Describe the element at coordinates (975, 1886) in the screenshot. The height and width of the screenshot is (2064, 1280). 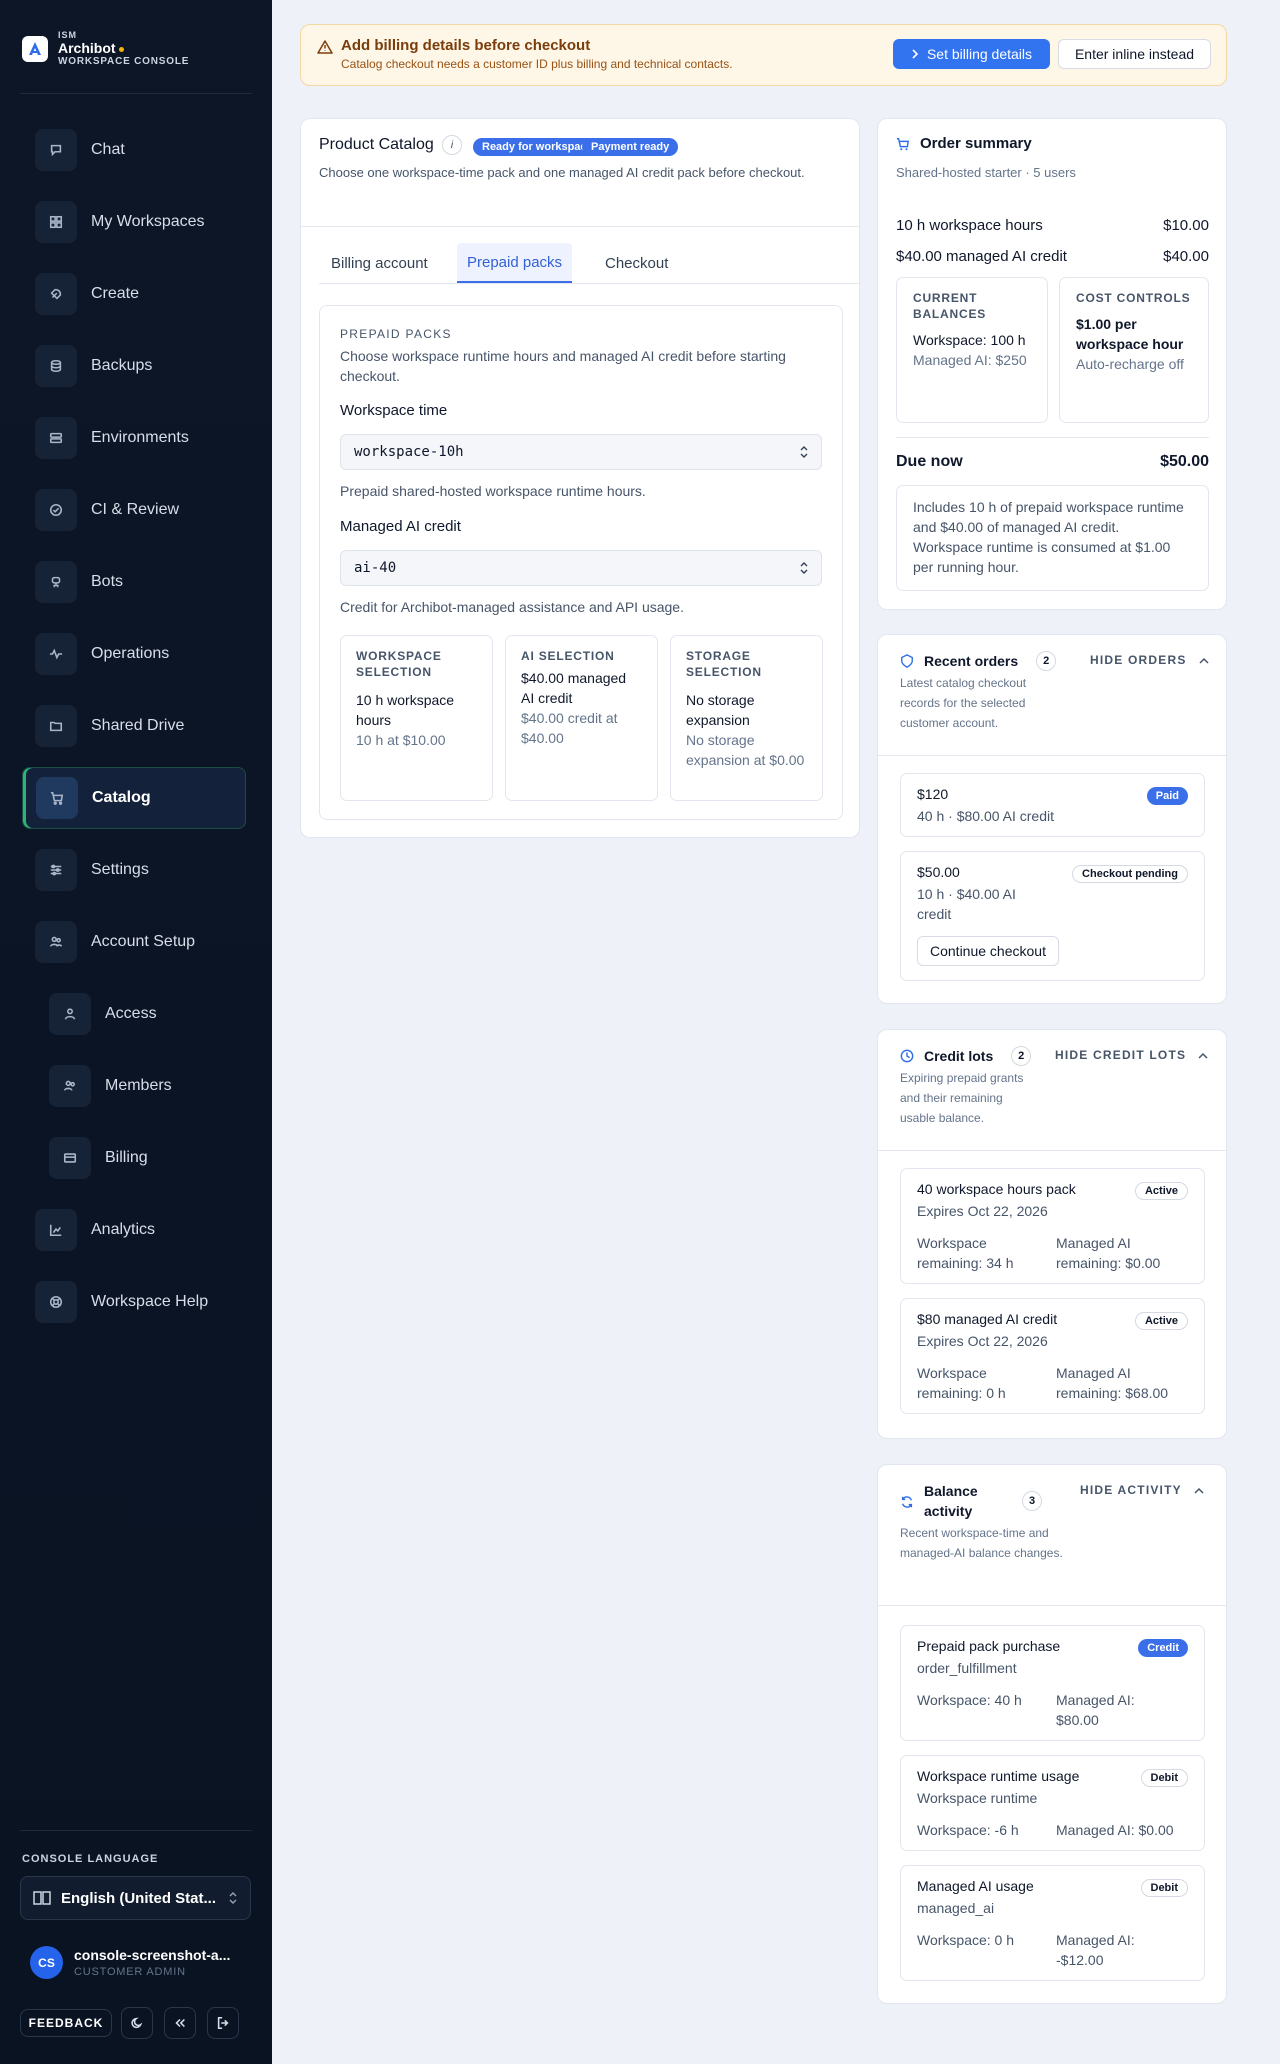
I see `activity-title: Managed AI usage` at that location.